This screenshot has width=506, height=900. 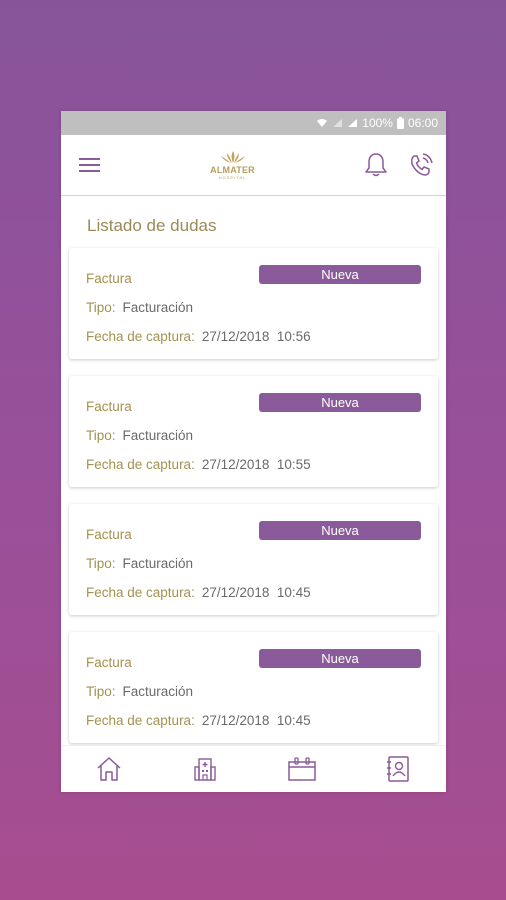 I want to click on nav-calendar, so click(x=302, y=769).